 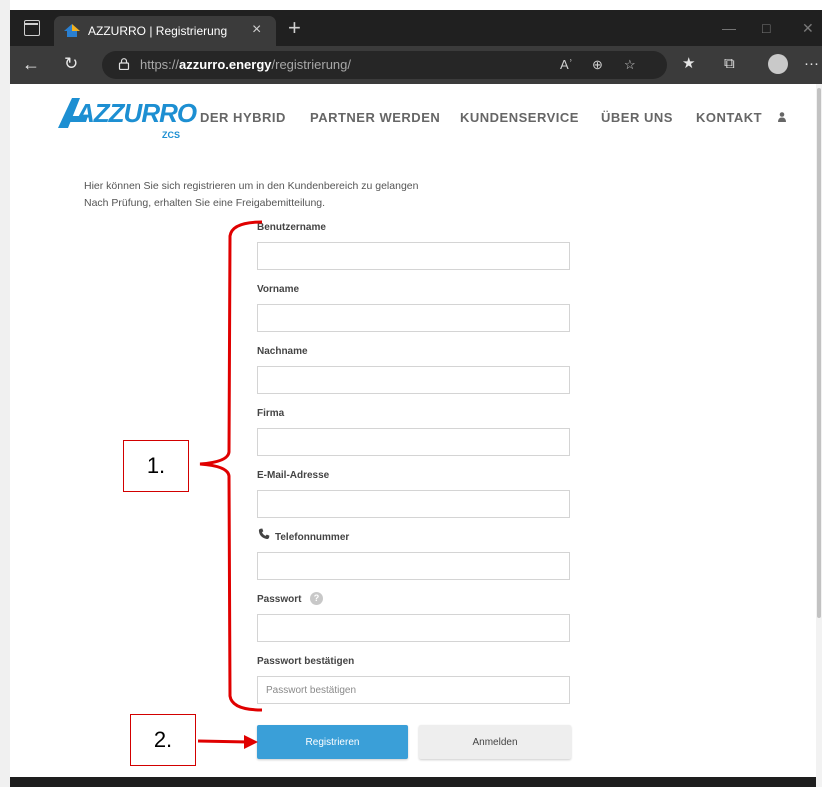 I want to click on tab-title: AZZURRO | Registrierung, so click(x=158, y=31).